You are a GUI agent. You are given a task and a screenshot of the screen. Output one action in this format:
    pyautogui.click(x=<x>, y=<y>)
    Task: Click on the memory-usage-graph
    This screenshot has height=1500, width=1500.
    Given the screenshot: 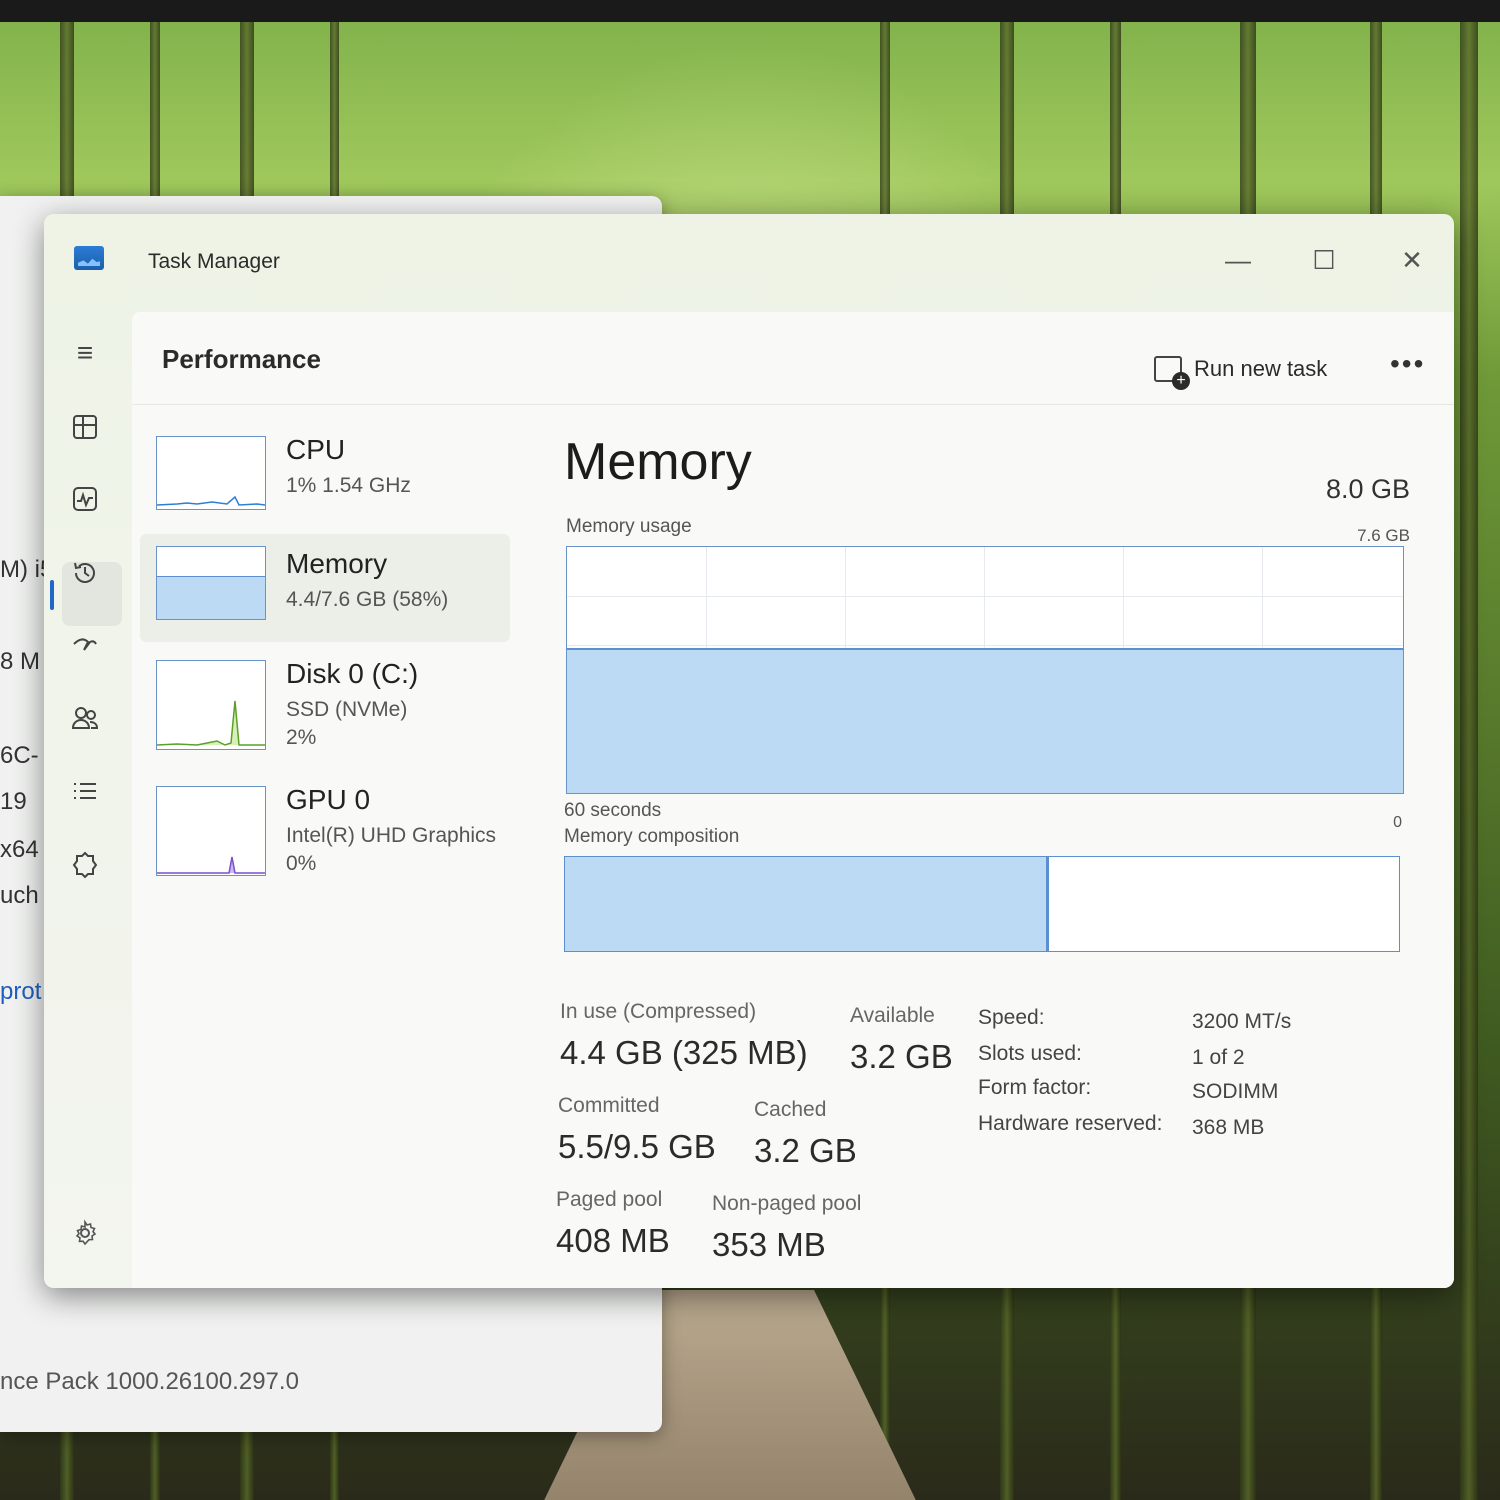 What is the action you would take?
    pyautogui.click(x=985, y=670)
    